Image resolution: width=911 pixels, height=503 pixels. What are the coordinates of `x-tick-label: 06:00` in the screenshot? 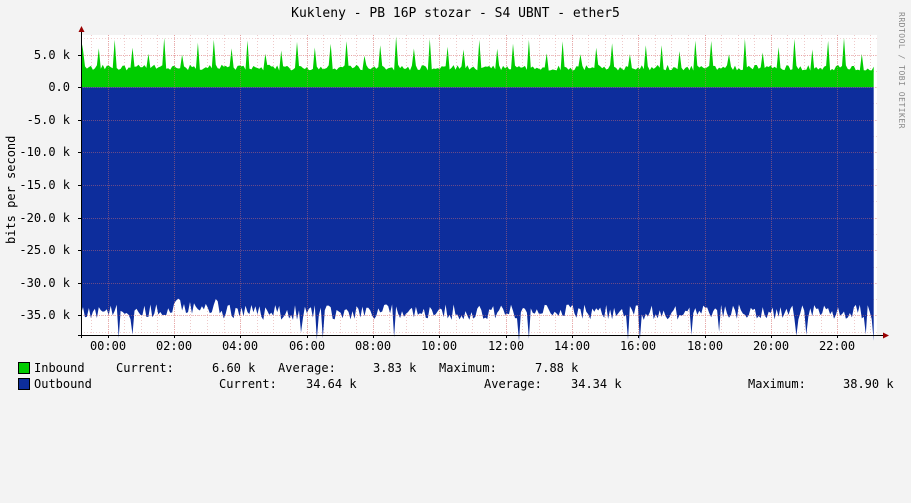 It's located at (307, 346).